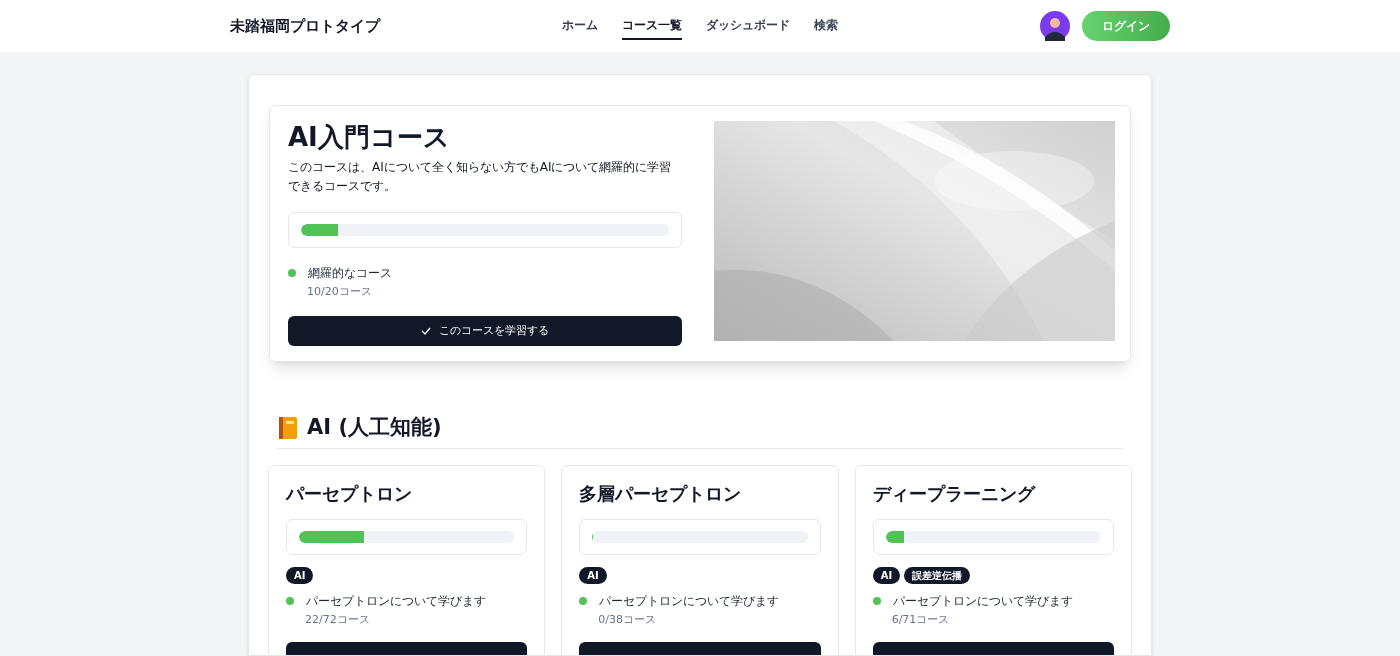  What do you see at coordinates (652, 26) in the screenshot?
I see `nav-link: コース一覧` at bounding box center [652, 26].